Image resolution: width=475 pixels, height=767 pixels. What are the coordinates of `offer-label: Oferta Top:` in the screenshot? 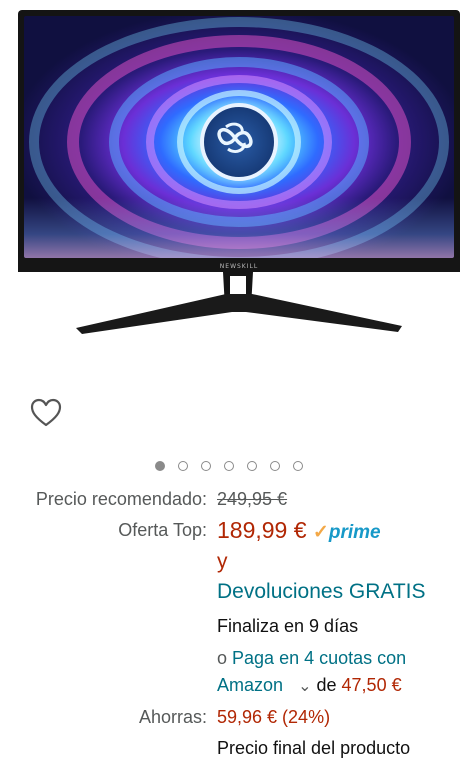 It's located at (162, 530).